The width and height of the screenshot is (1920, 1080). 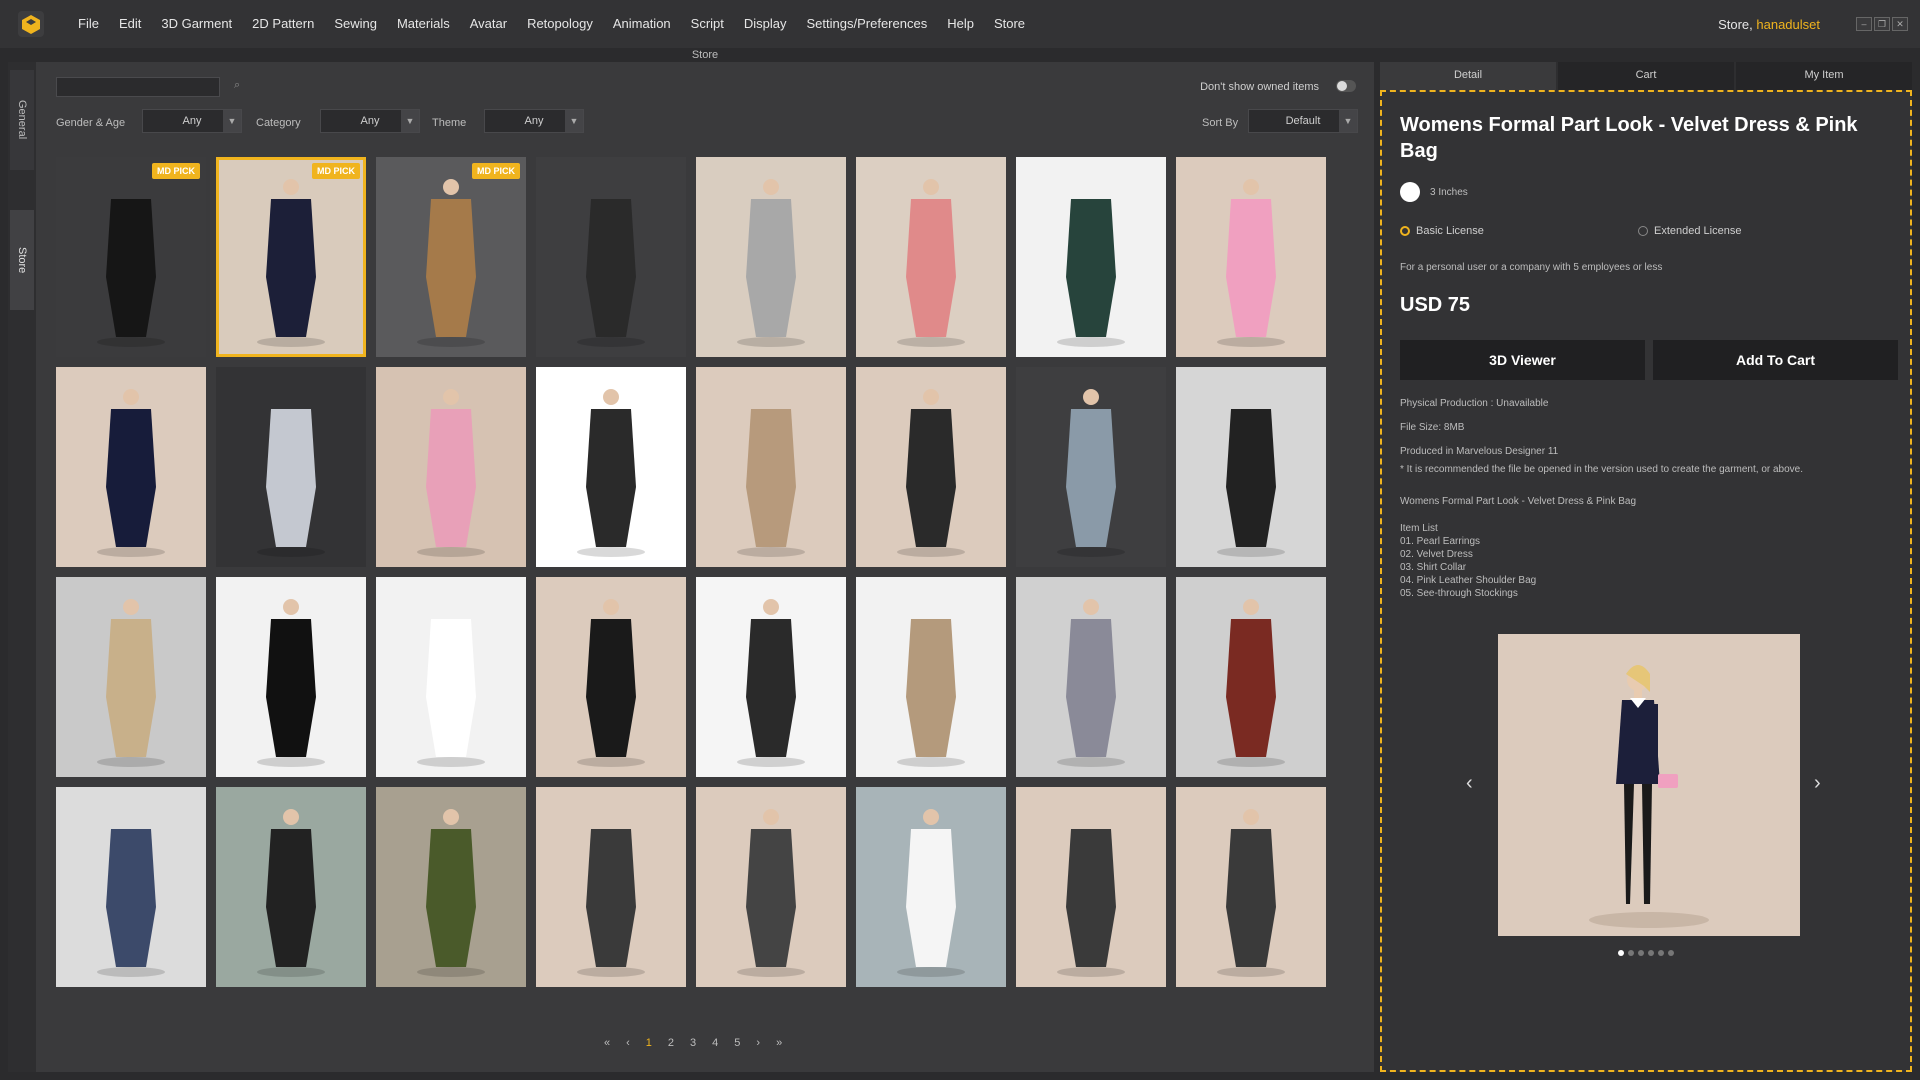 I want to click on tab-detail: Detail, so click(x=1468, y=76).